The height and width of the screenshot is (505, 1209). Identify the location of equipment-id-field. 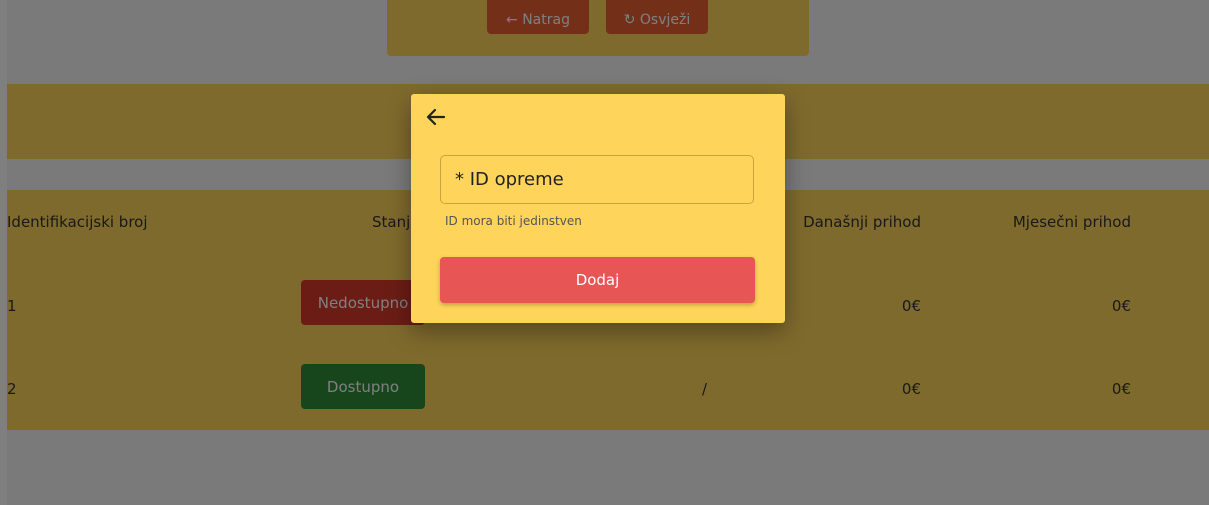
(597, 179).